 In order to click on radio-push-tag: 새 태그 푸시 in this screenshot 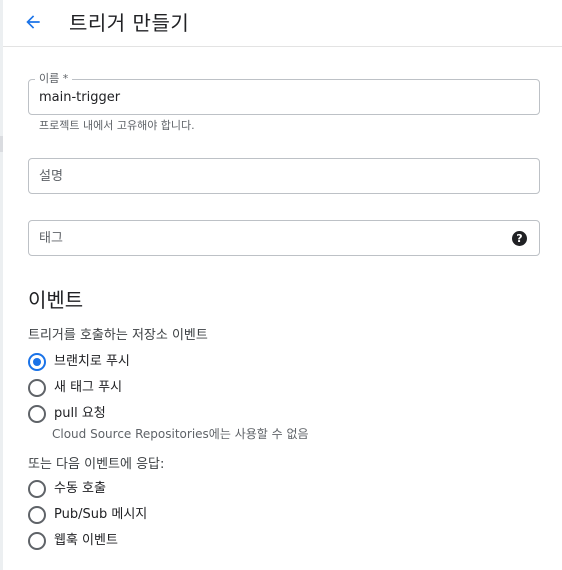, I will do `click(75, 388)`.